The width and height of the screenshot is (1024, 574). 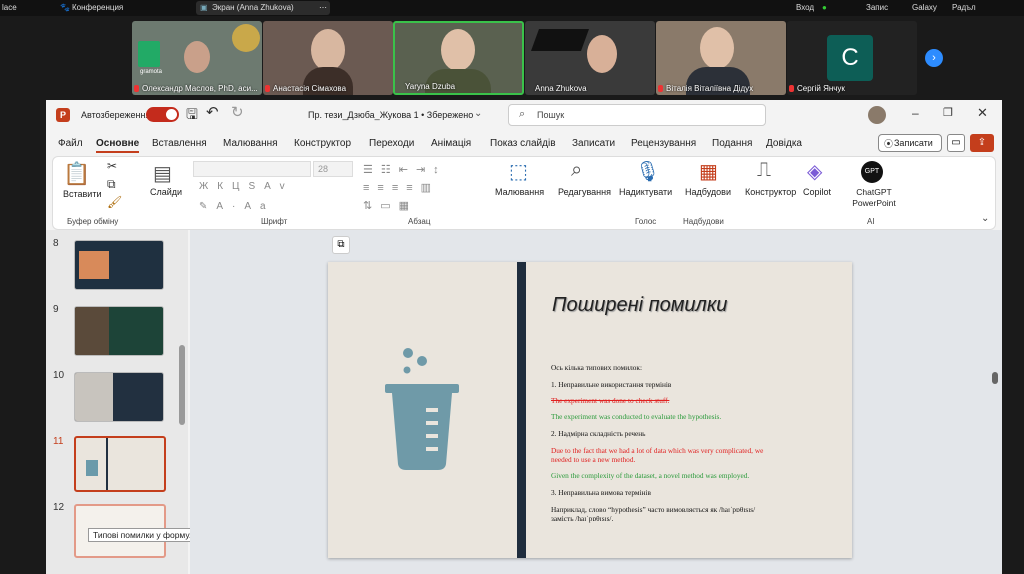 What do you see at coordinates (784, 143) in the screenshot?
I see `tab-help: Довідка` at bounding box center [784, 143].